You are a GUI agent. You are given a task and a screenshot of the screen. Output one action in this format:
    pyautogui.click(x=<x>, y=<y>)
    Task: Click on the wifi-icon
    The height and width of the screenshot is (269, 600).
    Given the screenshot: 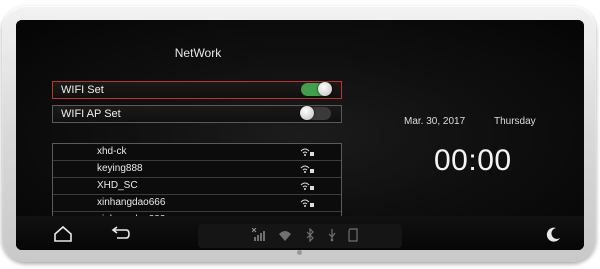 What is the action you would take?
    pyautogui.click(x=285, y=236)
    